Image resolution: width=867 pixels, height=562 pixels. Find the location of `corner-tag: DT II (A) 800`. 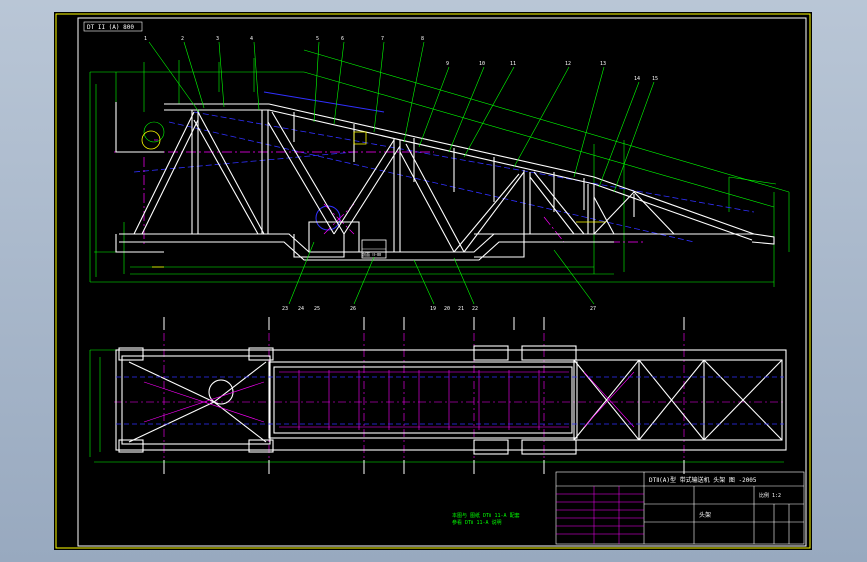

corner-tag: DT II (A) 800 is located at coordinates (113, 26).